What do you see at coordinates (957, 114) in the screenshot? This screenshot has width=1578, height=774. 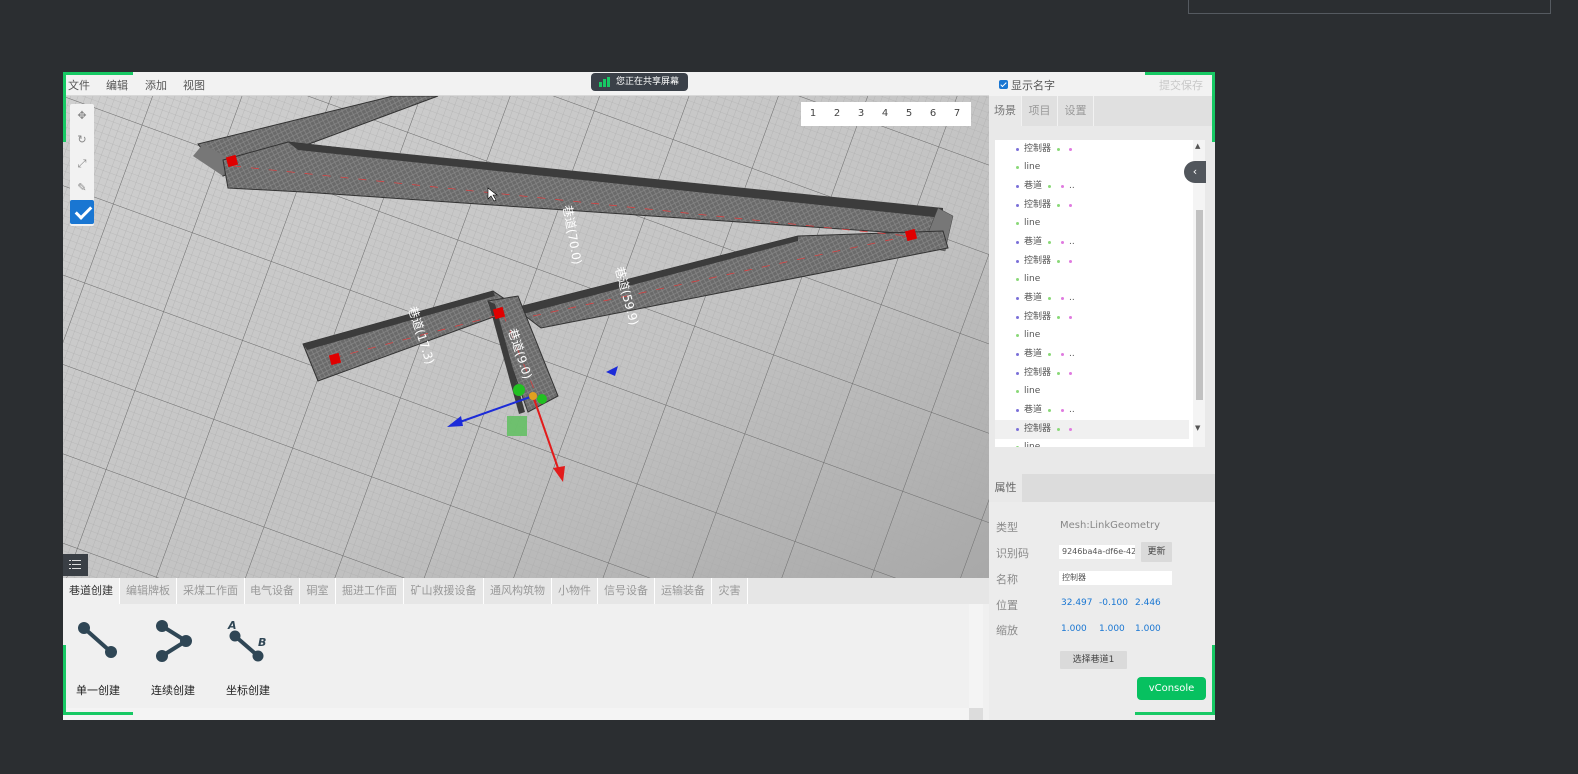 I see `page-tab-7: 7` at bounding box center [957, 114].